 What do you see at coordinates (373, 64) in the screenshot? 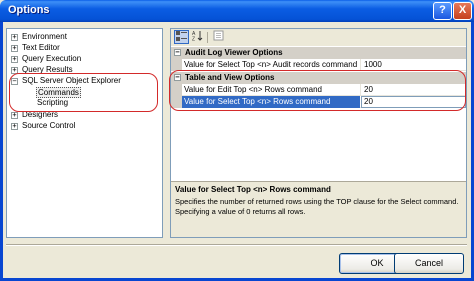
I see `property-value: 1000` at bounding box center [373, 64].